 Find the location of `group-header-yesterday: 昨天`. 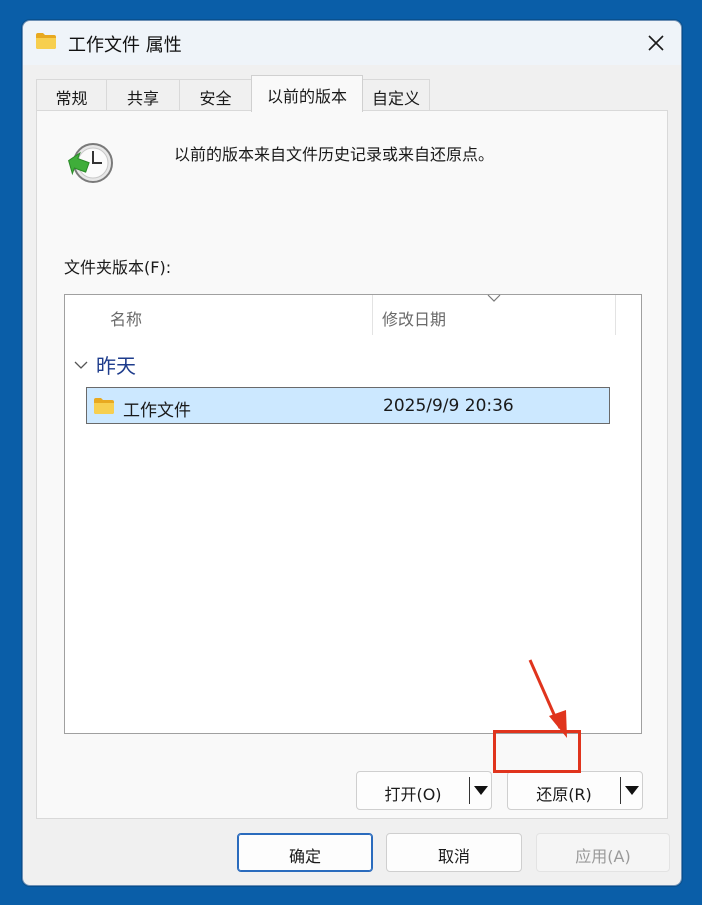

group-header-yesterday: 昨天 is located at coordinates (105, 364).